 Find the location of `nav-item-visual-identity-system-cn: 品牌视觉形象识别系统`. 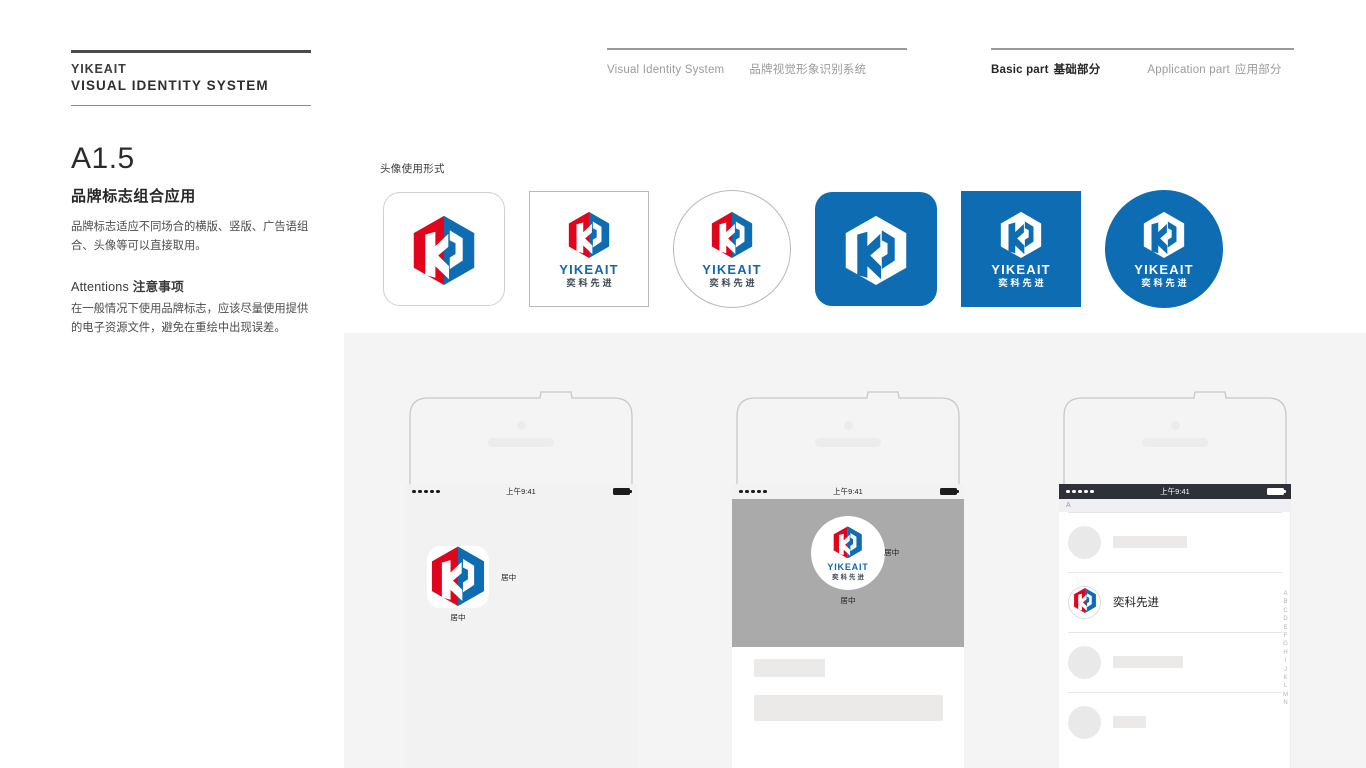

nav-item-visual-identity-system-cn: 品牌视觉形象识别系统 is located at coordinates (807, 69).